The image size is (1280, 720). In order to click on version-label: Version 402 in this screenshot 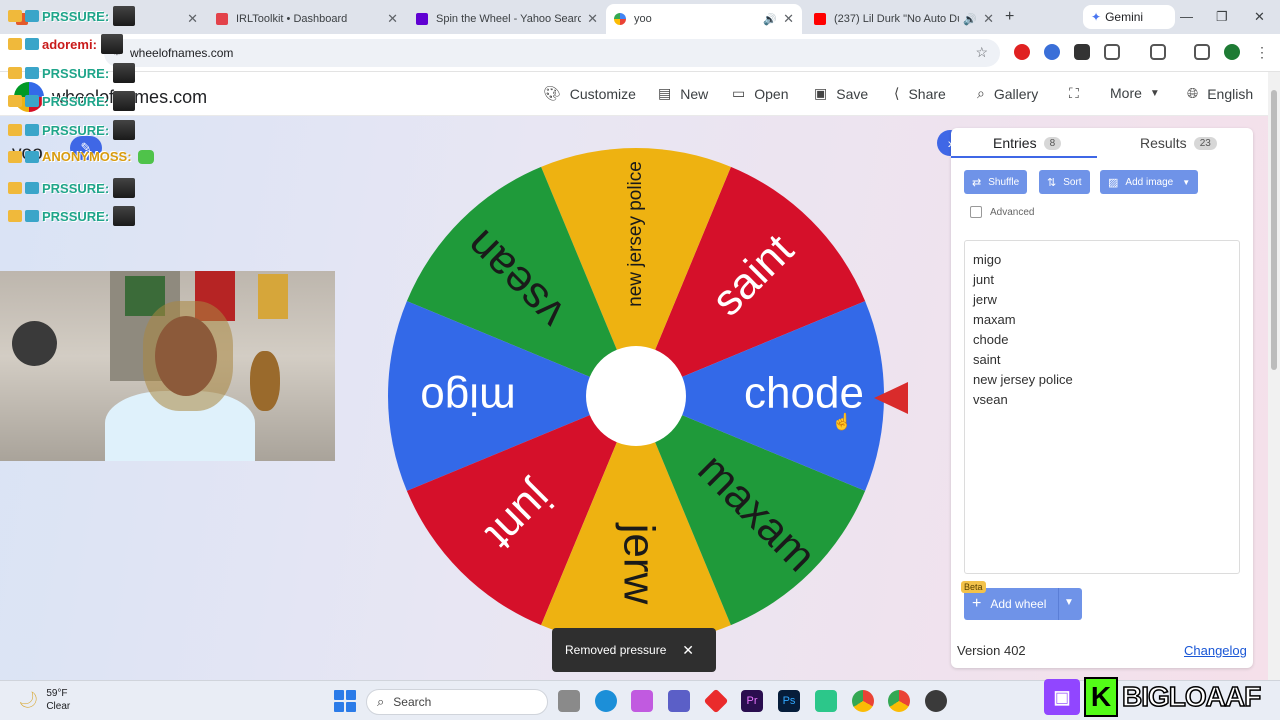, I will do `click(991, 650)`.